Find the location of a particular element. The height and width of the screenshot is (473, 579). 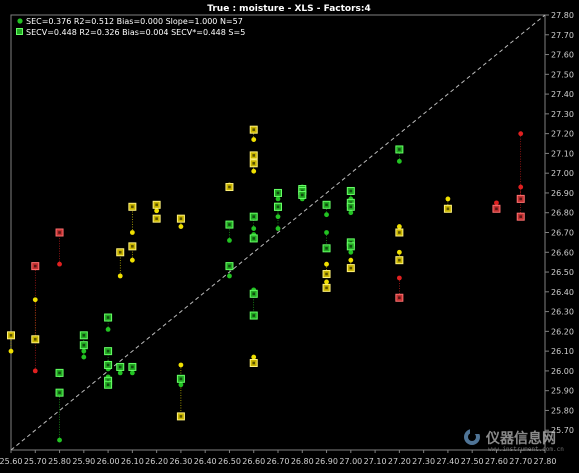

y-tick-label: 26.10 is located at coordinates (562, 351).